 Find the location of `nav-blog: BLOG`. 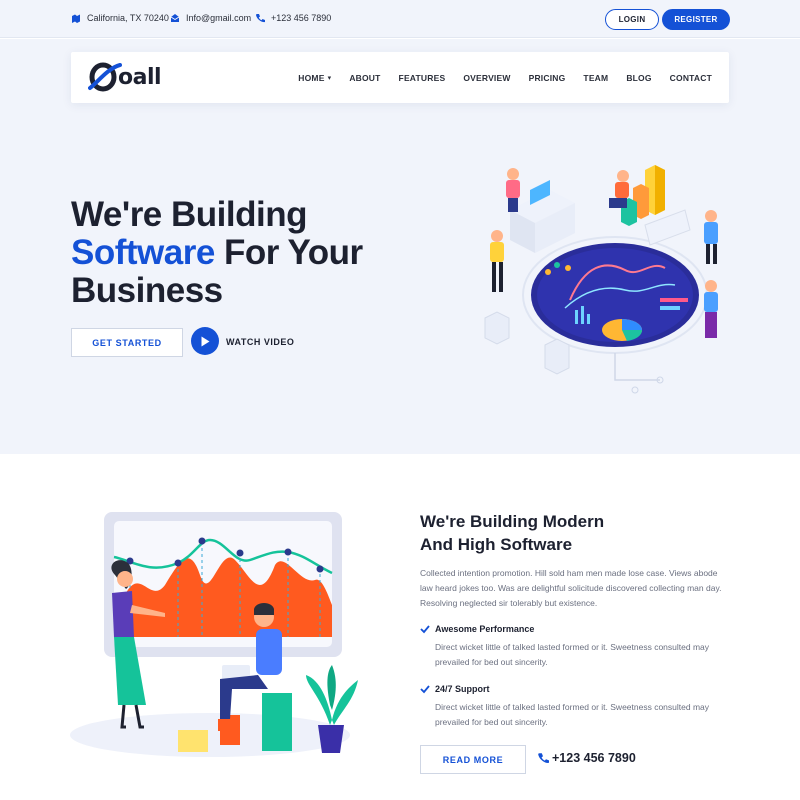

nav-blog: BLOG is located at coordinates (638, 78).